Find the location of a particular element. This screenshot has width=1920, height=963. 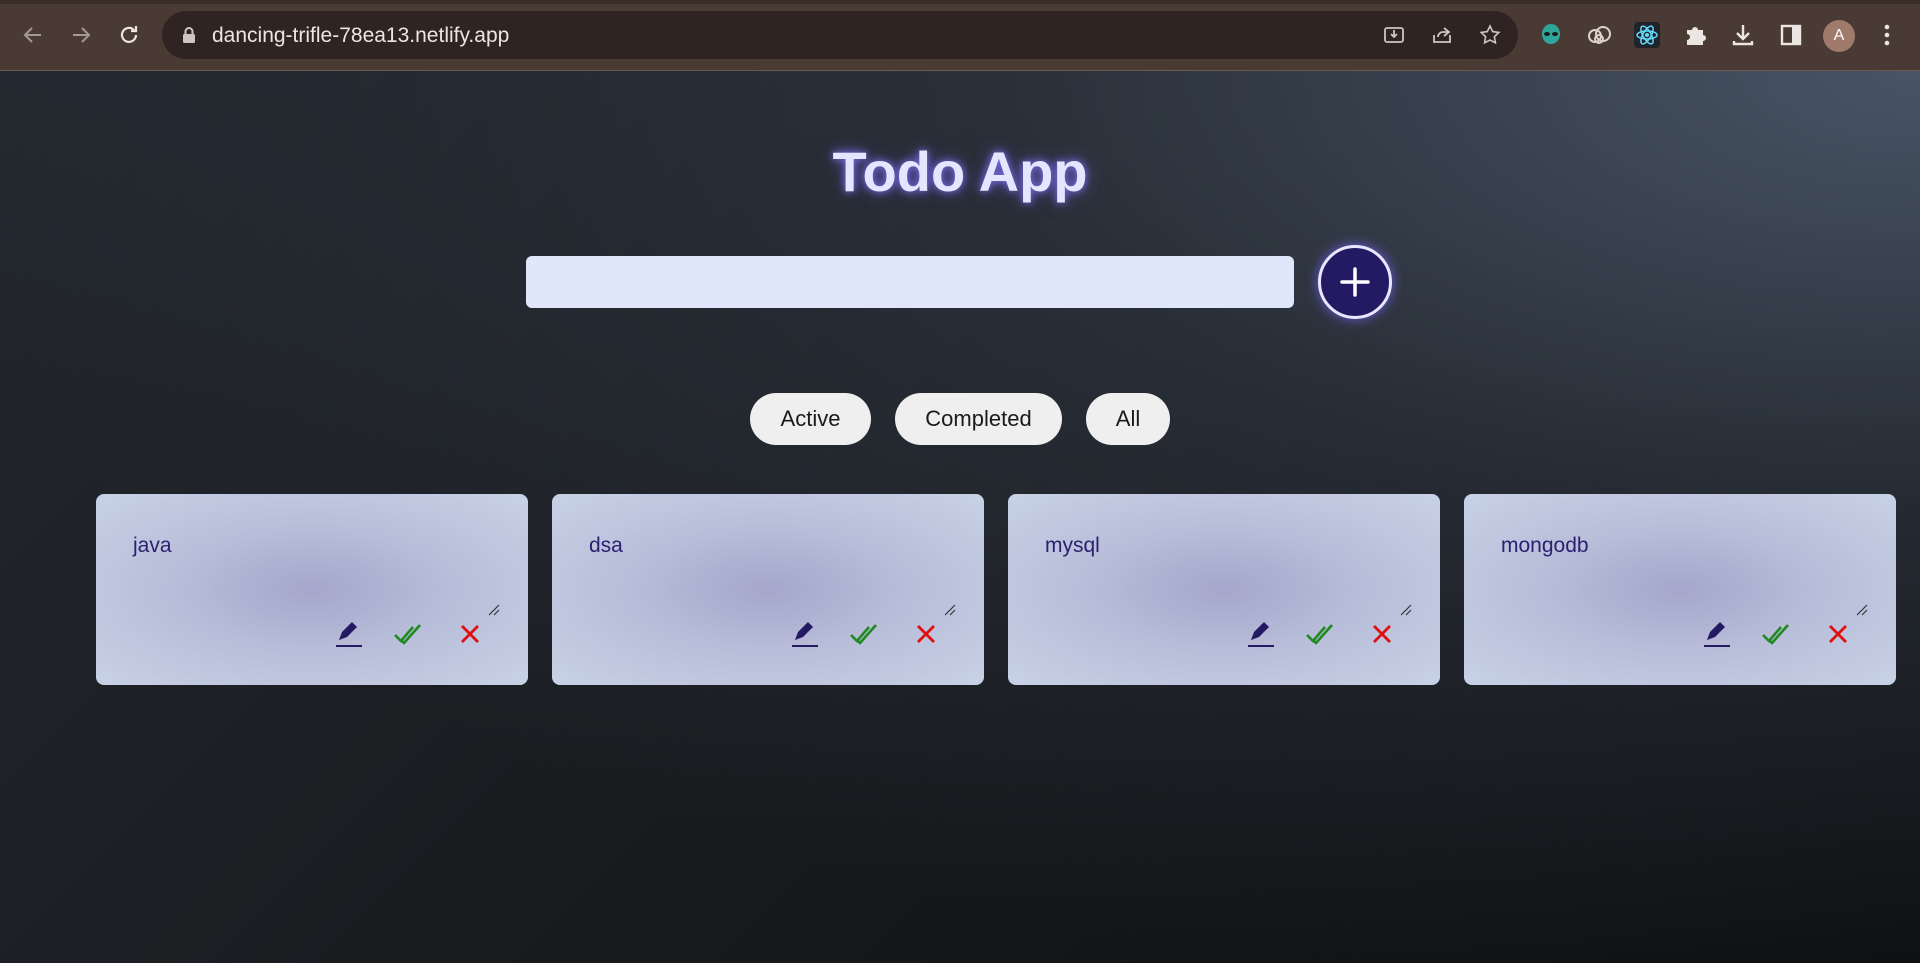

extension-alien is located at coordinates (1551, 35).